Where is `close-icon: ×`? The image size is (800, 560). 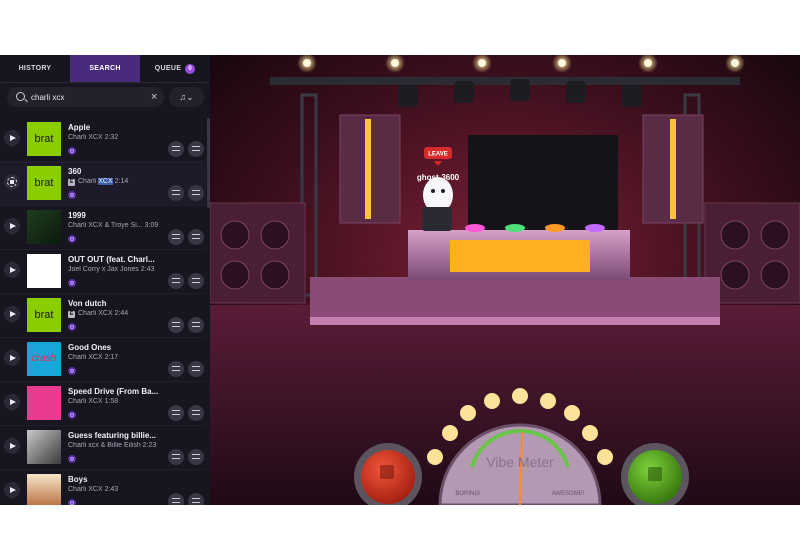 close-icon: × is located at coordinates (154, 97).